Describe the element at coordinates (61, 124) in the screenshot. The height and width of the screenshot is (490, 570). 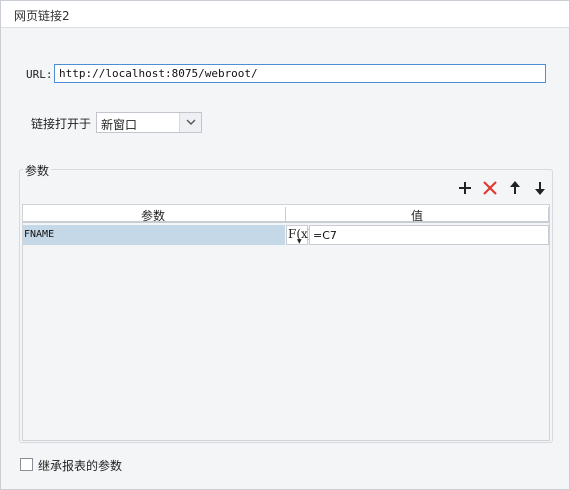
I see `open-in-label: 链接打开于` at that location.